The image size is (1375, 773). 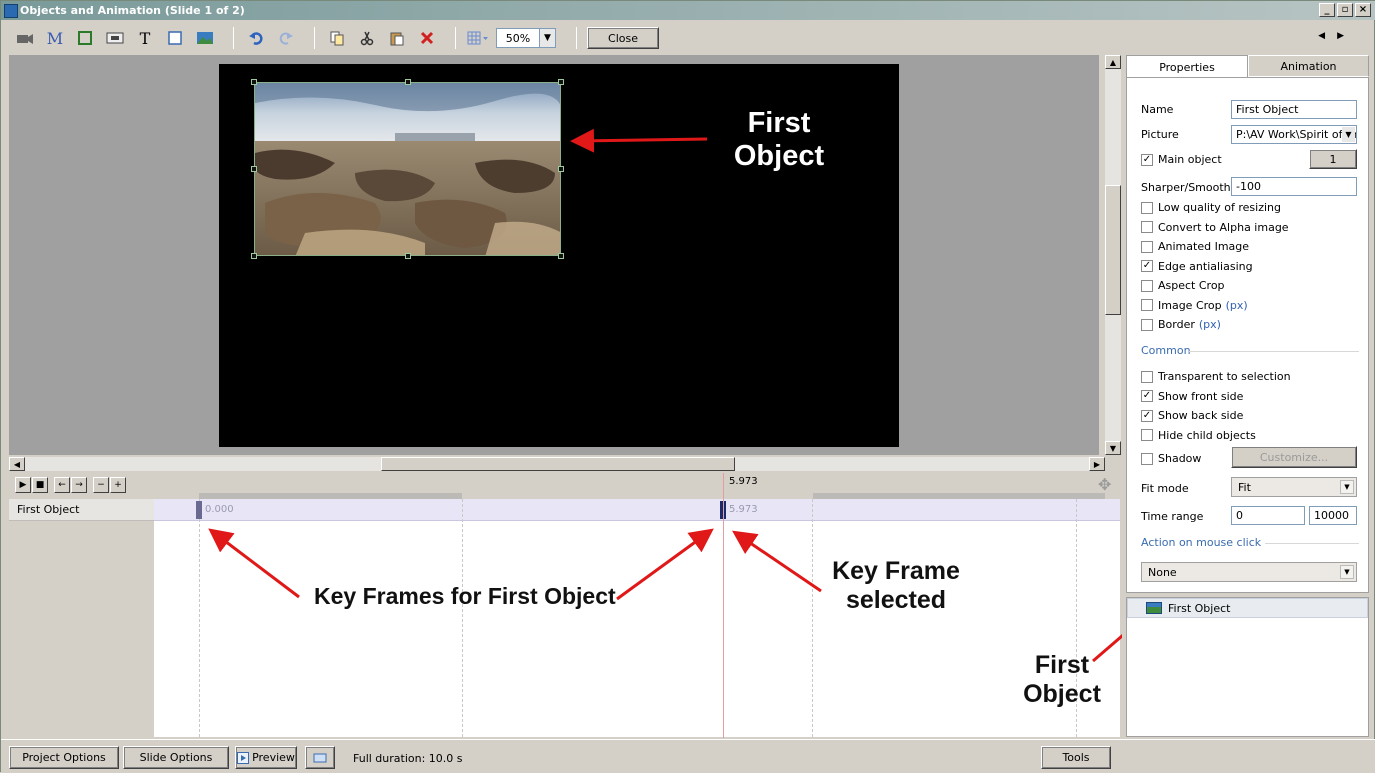 I want to click on minus-icon: −, so click(x=101, y=485).